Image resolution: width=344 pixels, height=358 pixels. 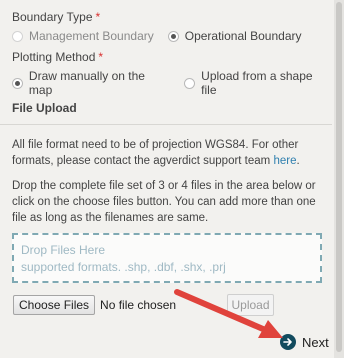 I want to click on file-input-row: Choose Files No file chosen, so click(x=94, y=305).